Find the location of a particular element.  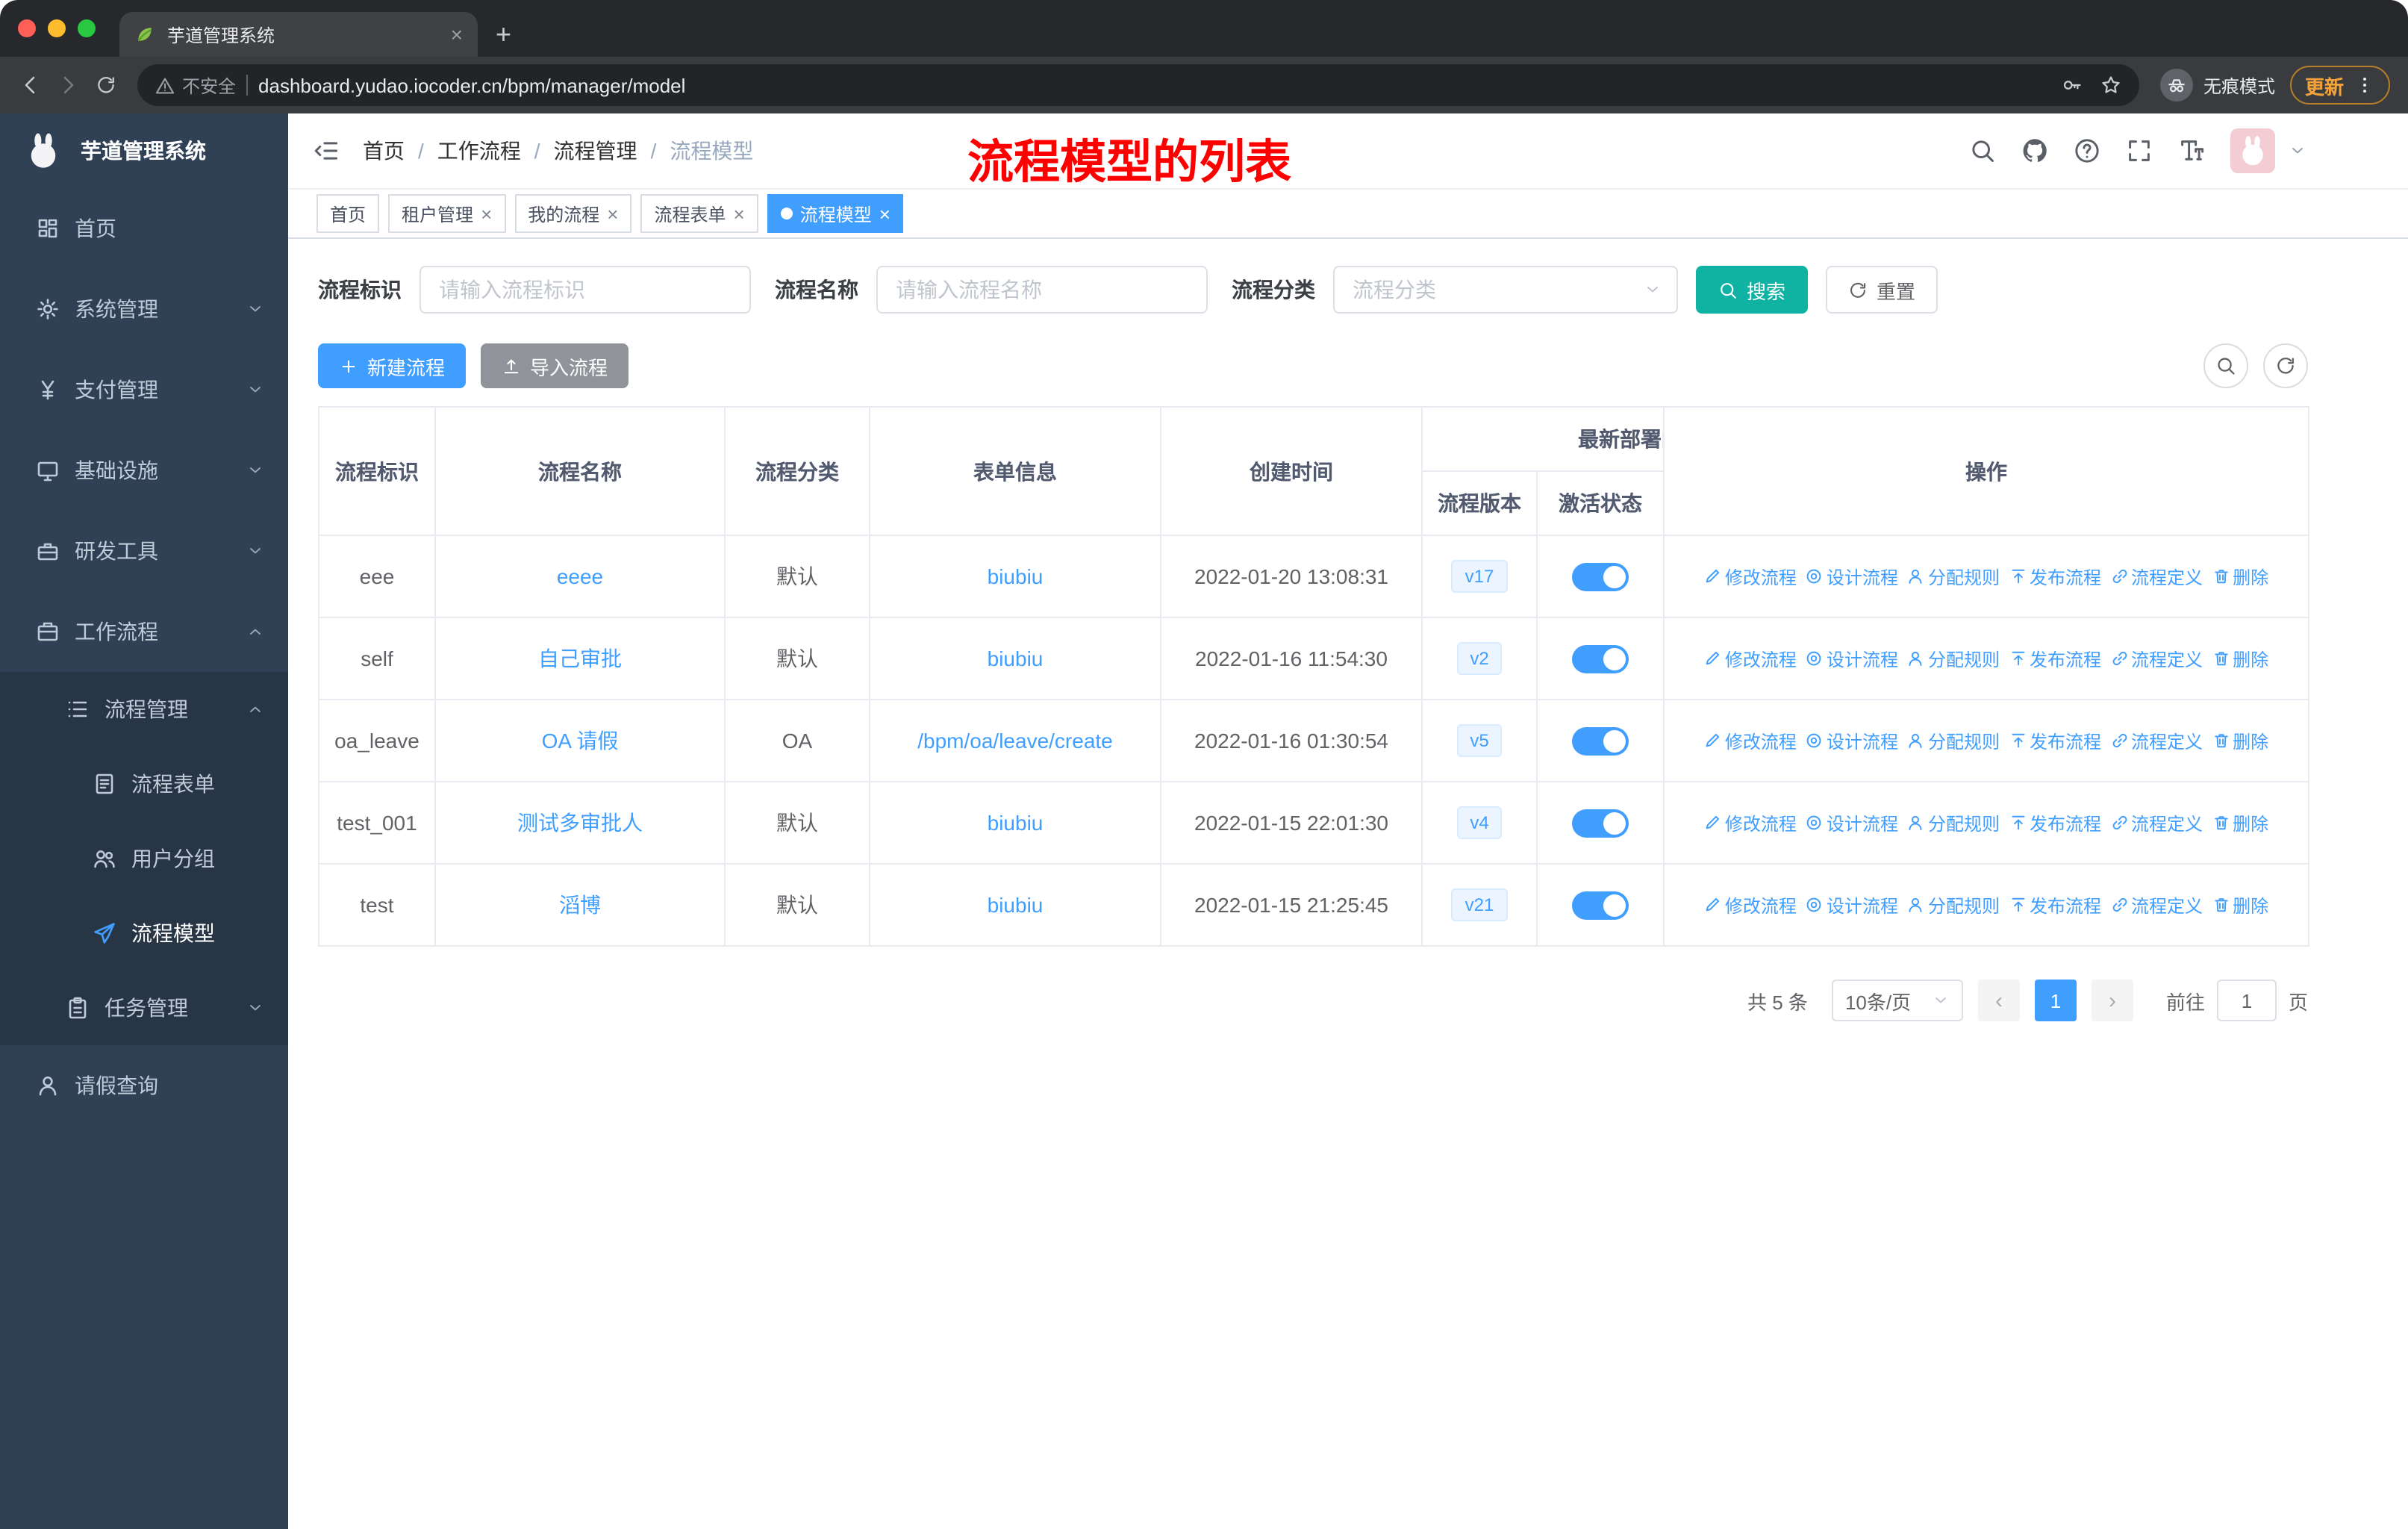

process-name-link: 测试多审批人 is located at coordinates (580, 823).